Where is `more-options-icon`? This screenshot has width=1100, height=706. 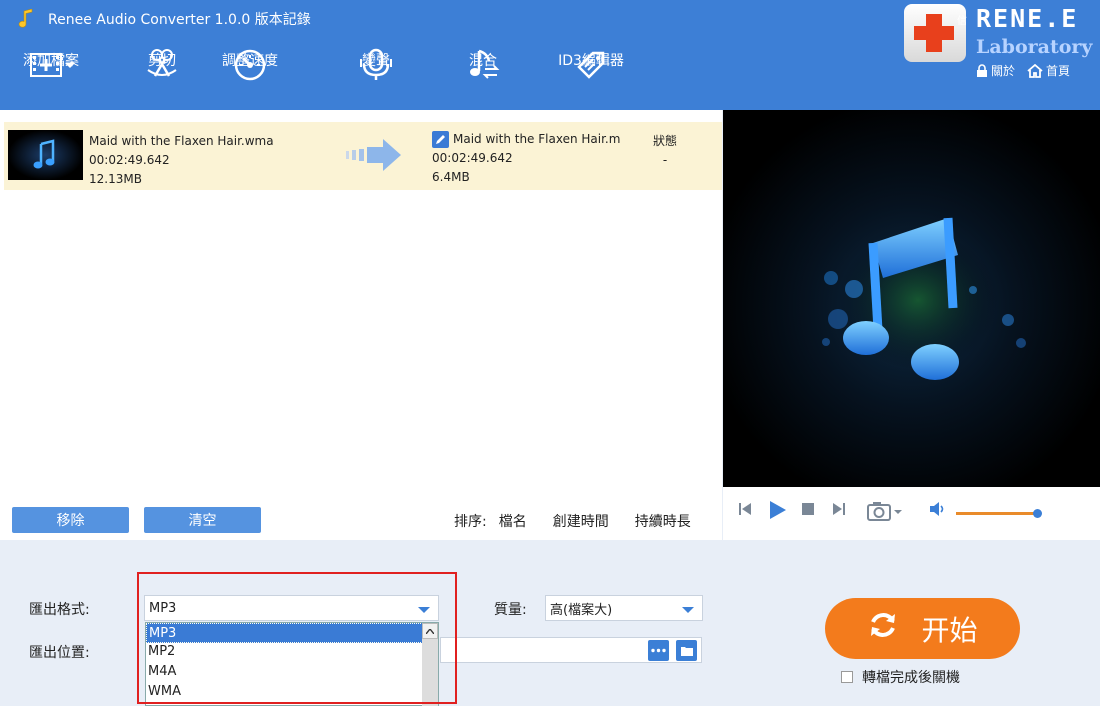
more-options-icon is located at coordinates (658, 650).